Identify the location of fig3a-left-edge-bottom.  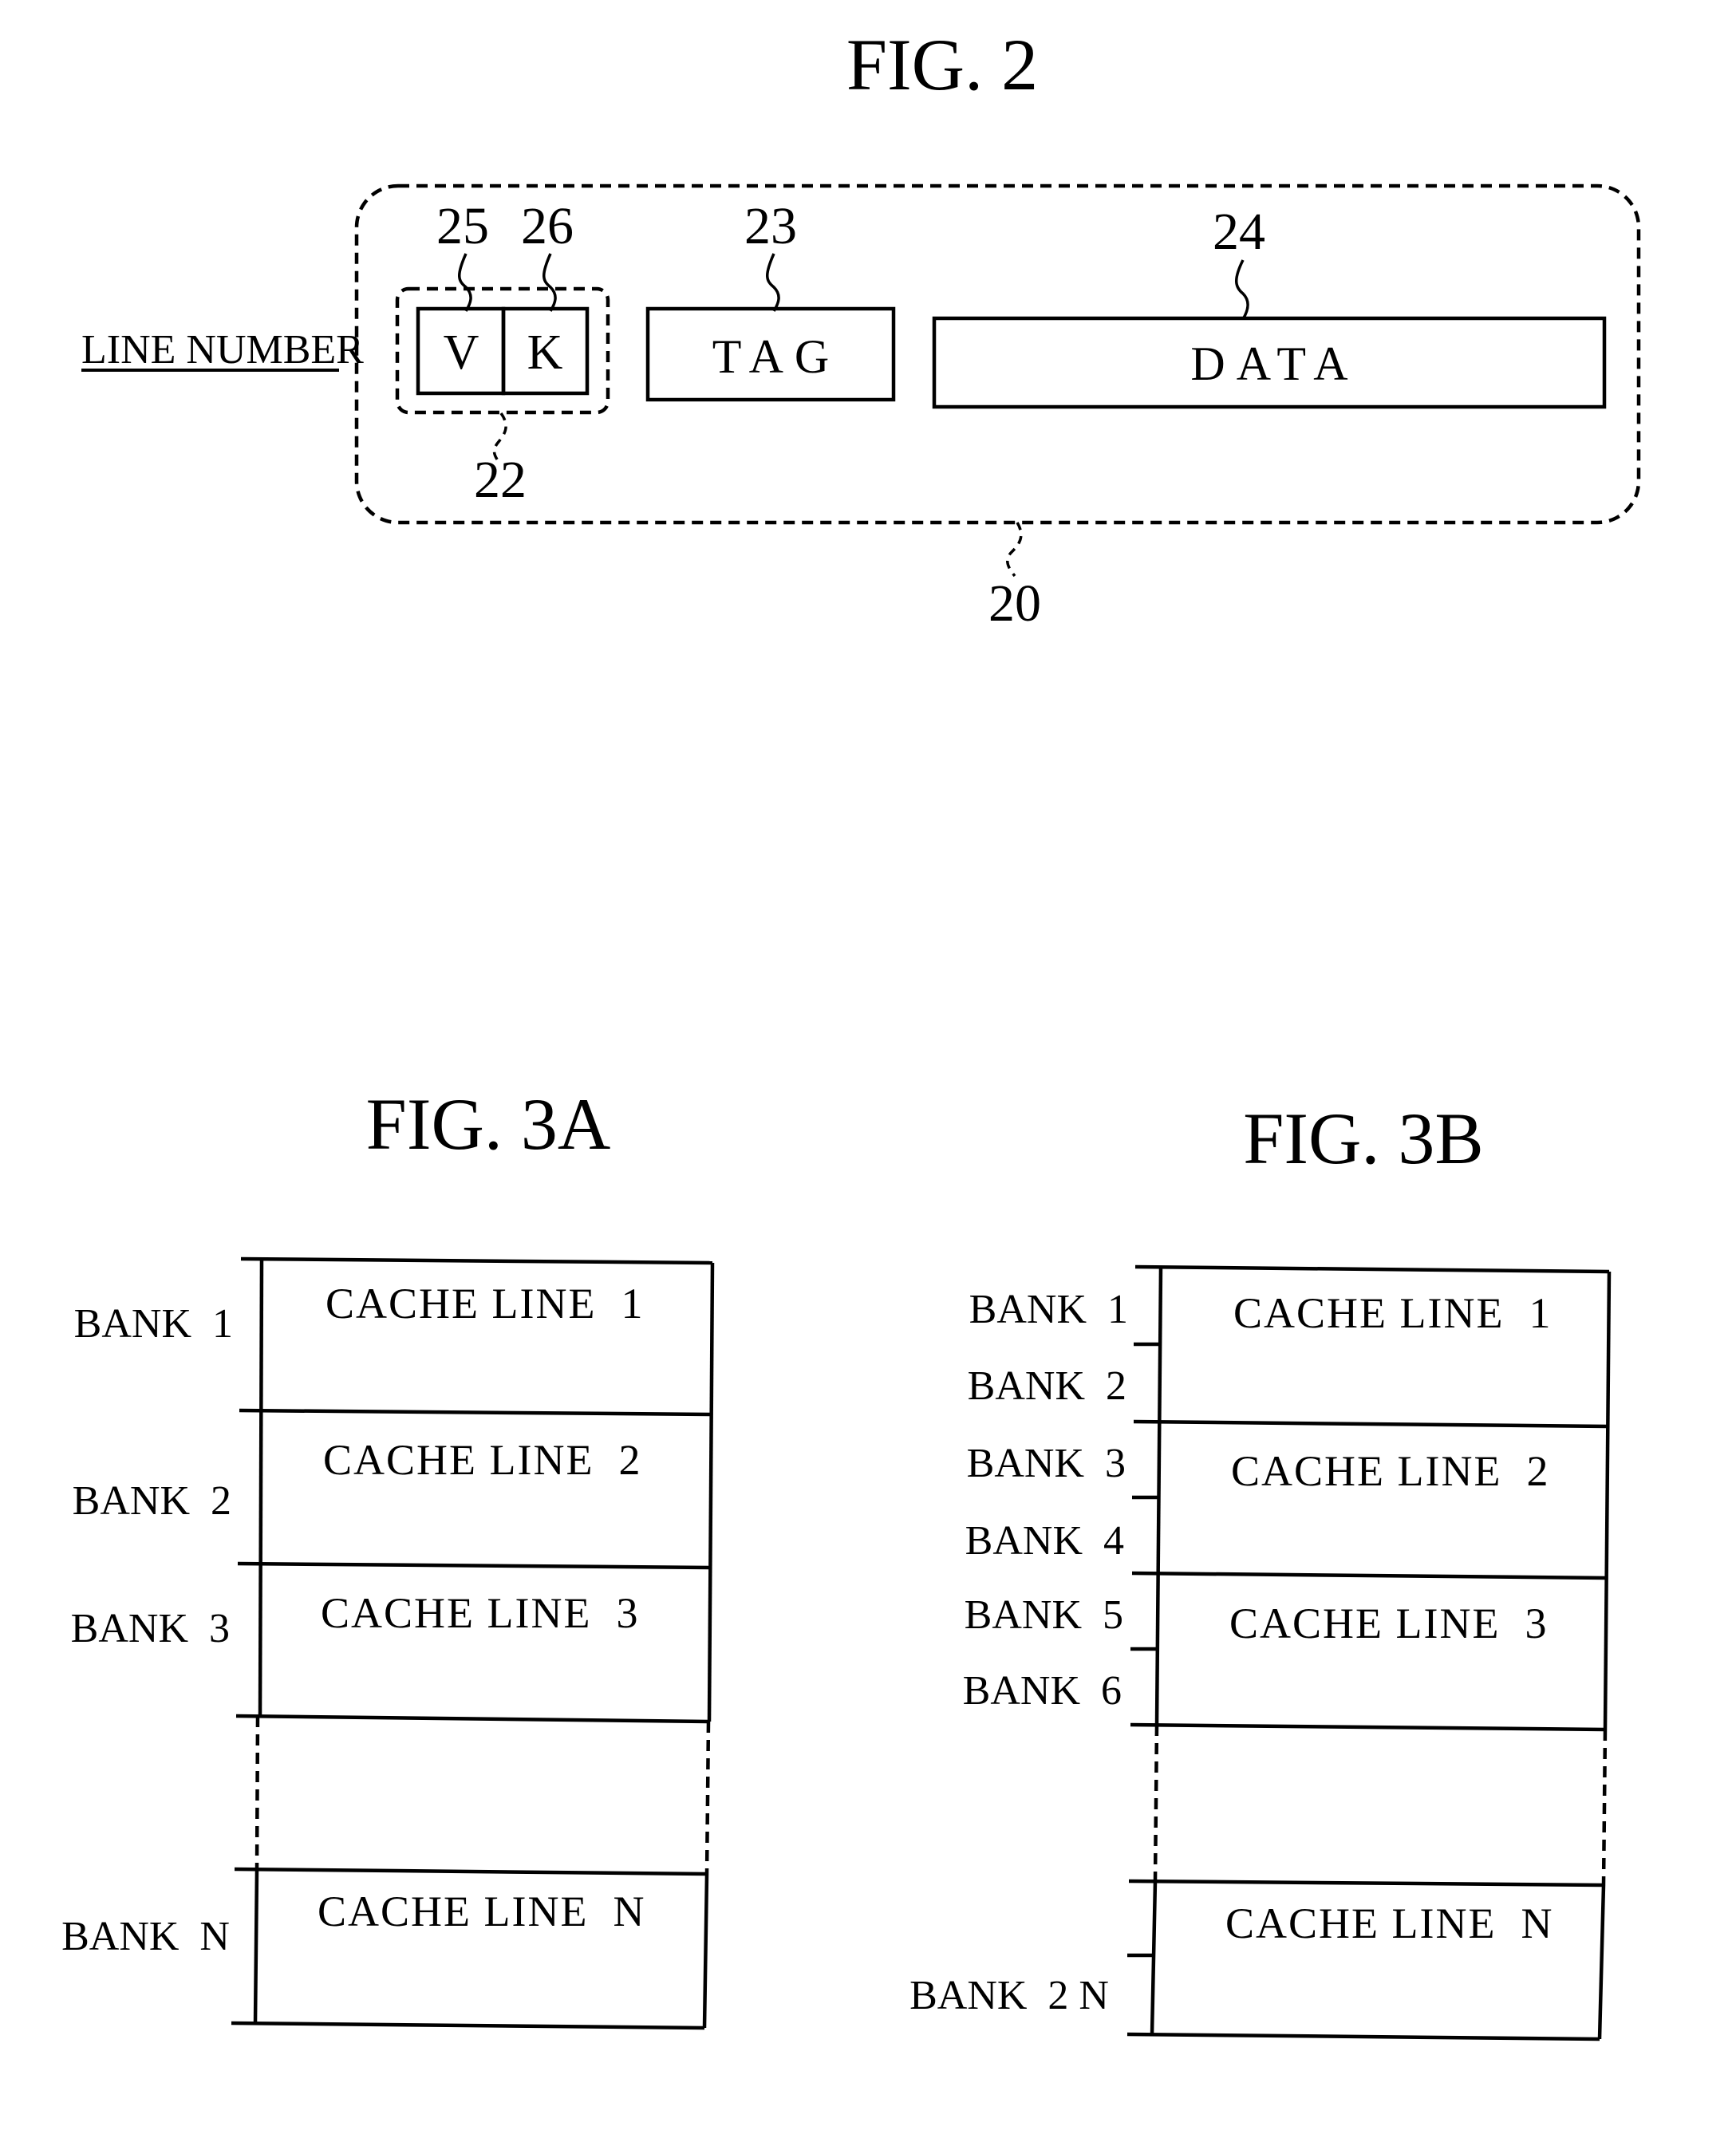
(256, 1946).